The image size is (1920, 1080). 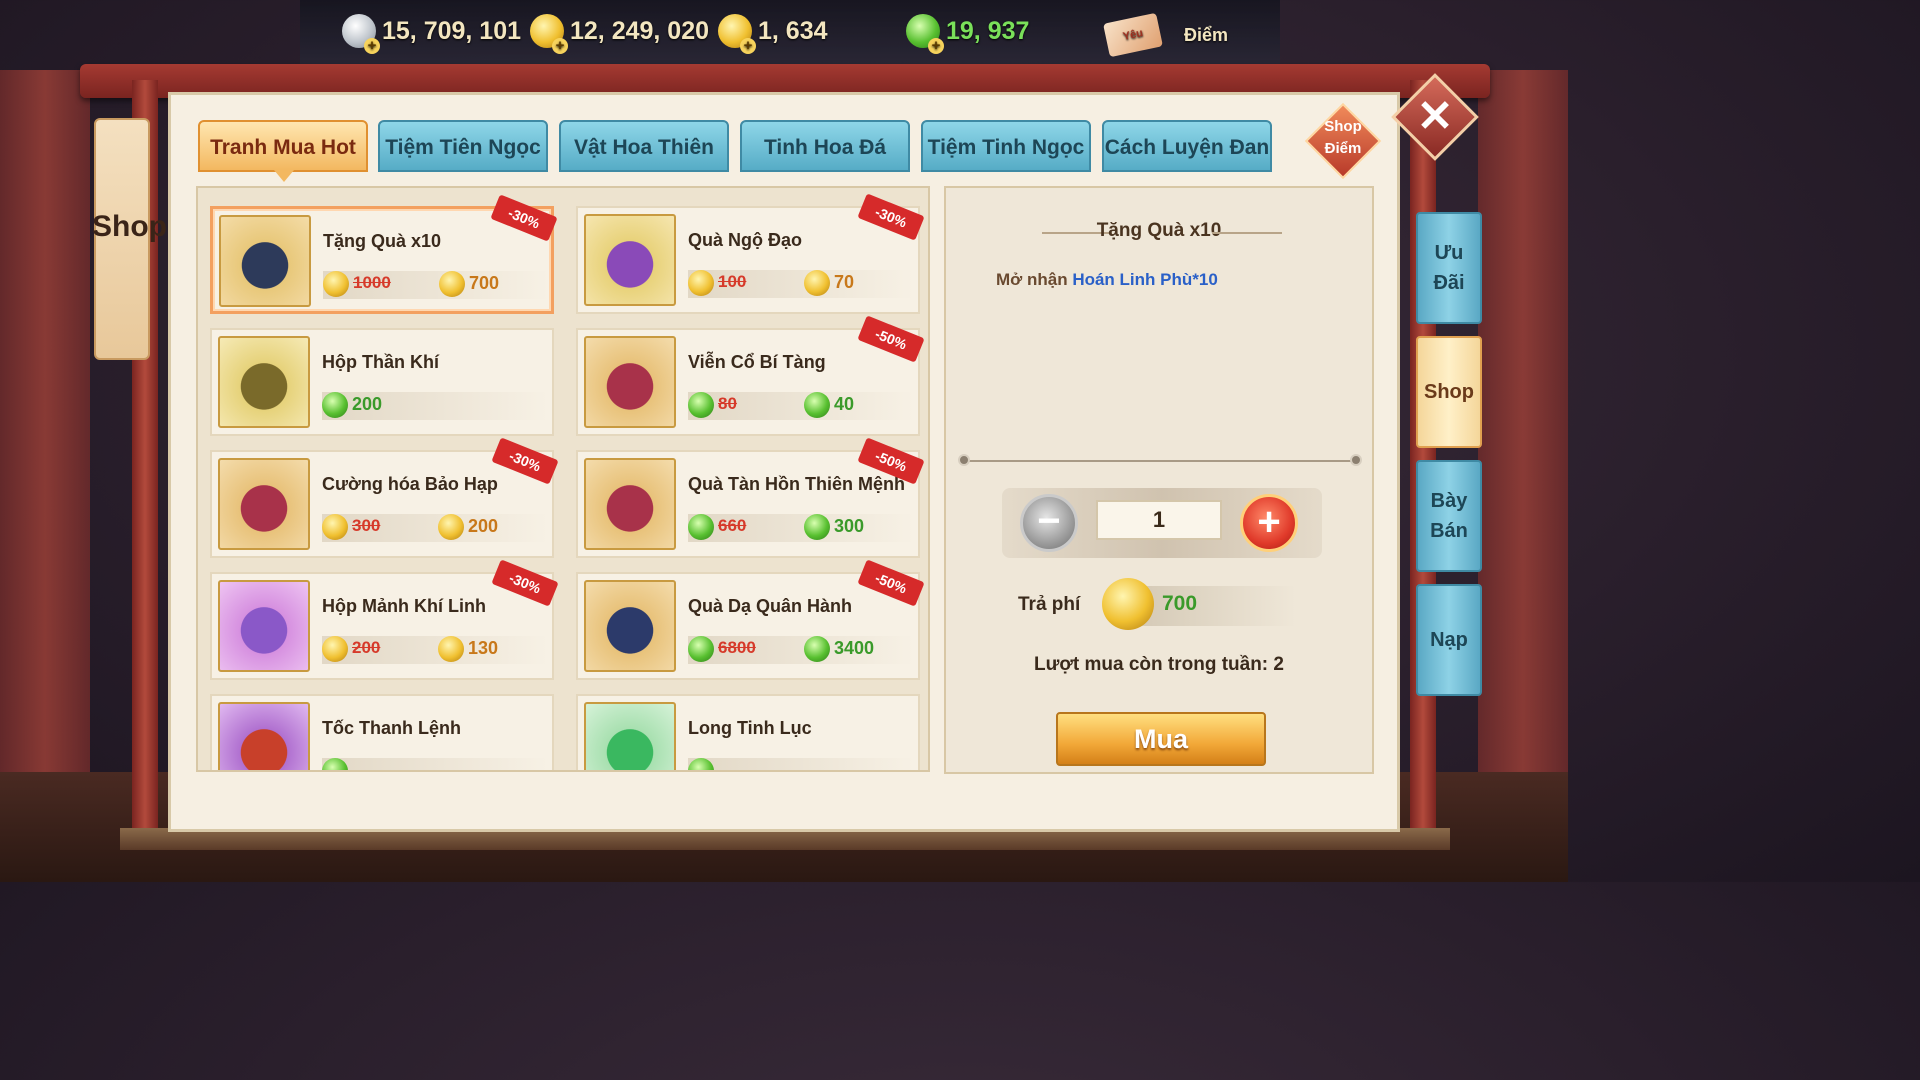 What do you see at coordinates (435, 406) in the screenshot?
I see `price-row: 200` at bounding box center [435, 406].